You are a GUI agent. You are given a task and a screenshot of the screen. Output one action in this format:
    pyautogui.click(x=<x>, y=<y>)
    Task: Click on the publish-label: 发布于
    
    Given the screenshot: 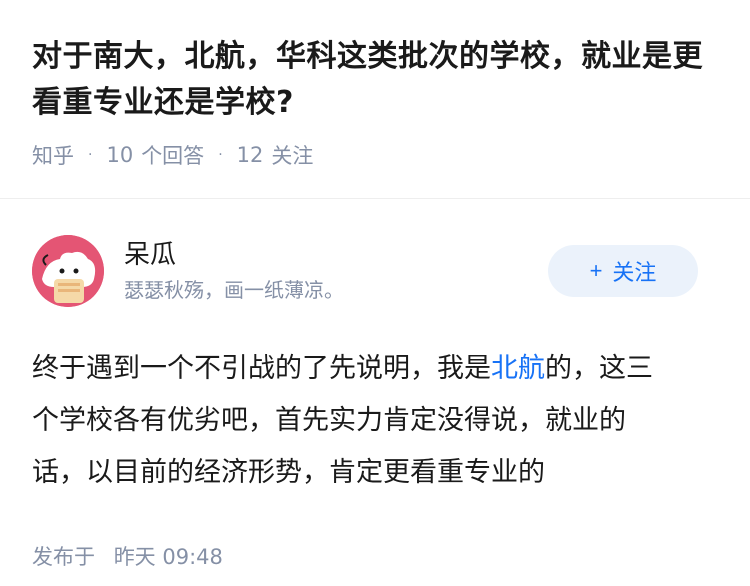 What is the action you would take?
    pyautogui.click(x=63, y=557)
    